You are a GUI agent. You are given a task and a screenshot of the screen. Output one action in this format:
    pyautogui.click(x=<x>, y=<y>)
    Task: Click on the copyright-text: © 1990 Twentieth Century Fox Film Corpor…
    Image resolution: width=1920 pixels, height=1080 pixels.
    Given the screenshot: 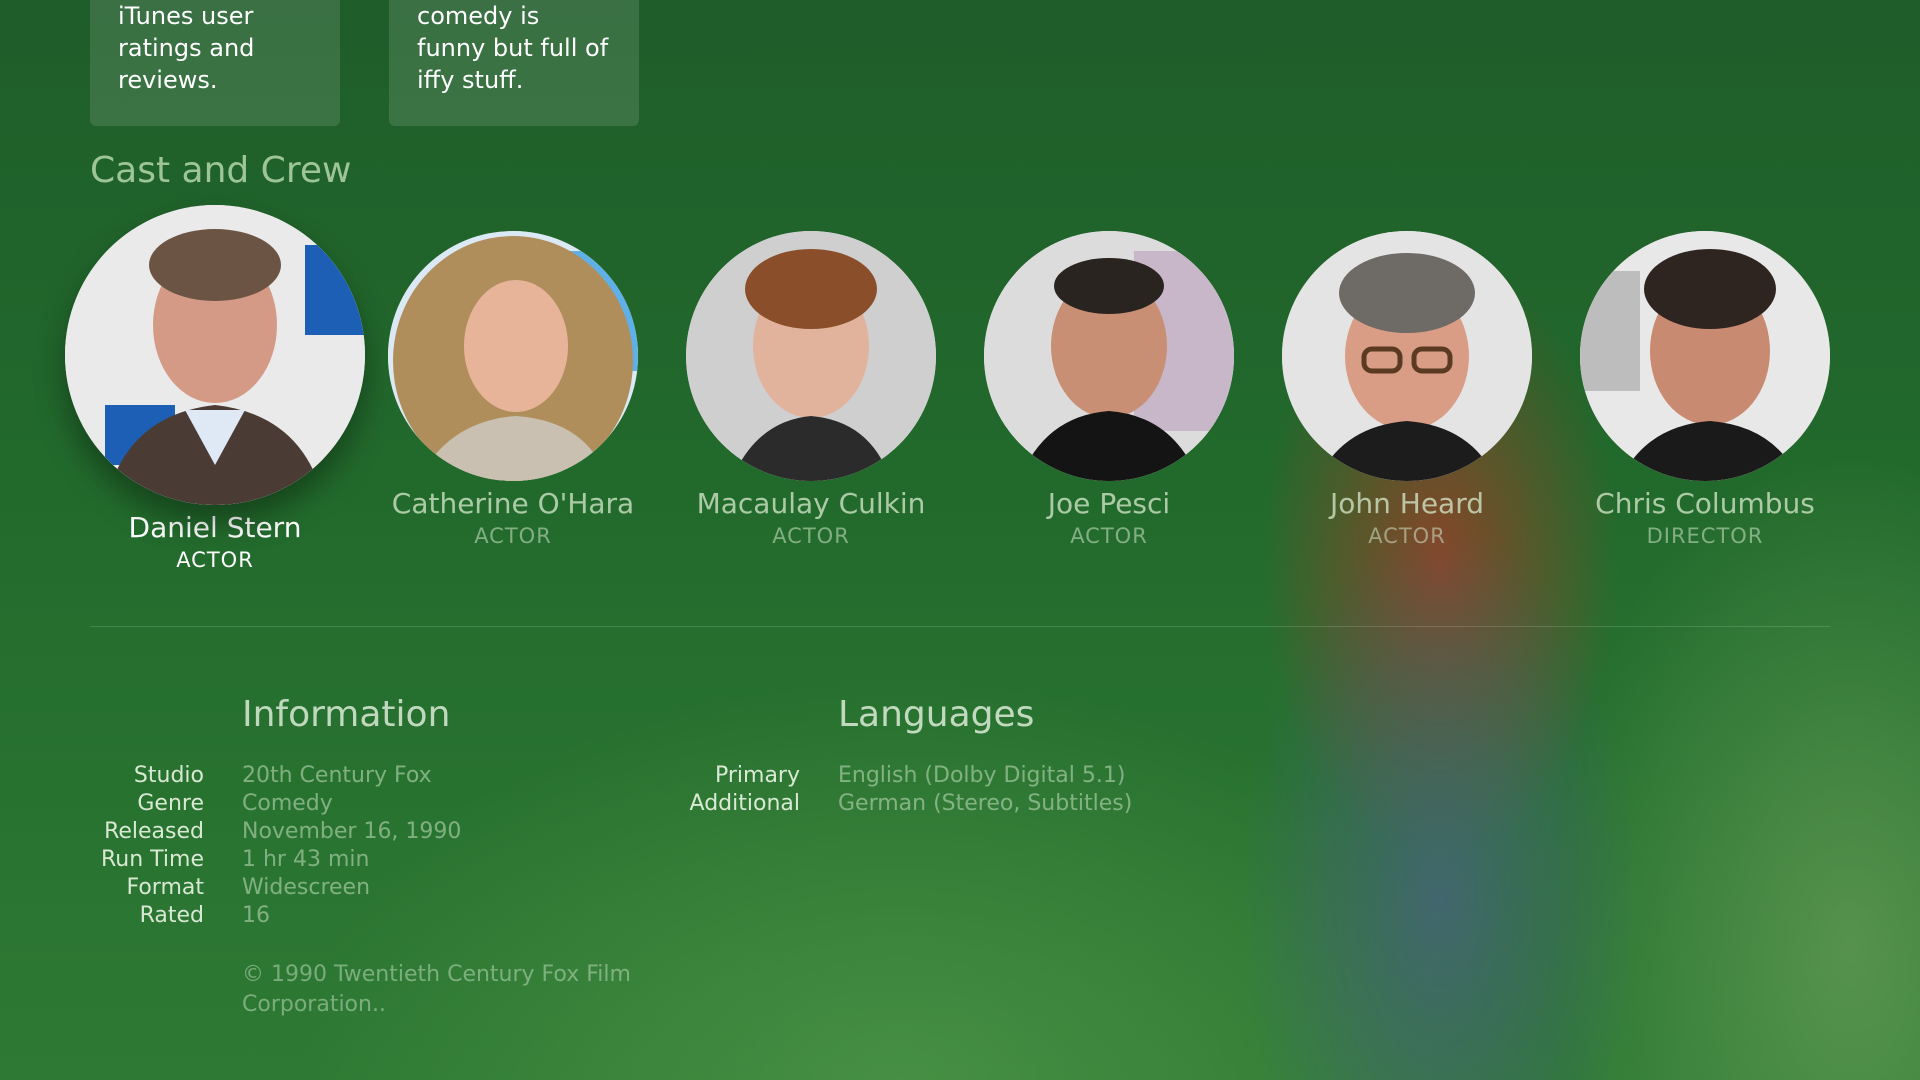 What is the action you would take?
    pyautogui.click(x=436, y=989)
    